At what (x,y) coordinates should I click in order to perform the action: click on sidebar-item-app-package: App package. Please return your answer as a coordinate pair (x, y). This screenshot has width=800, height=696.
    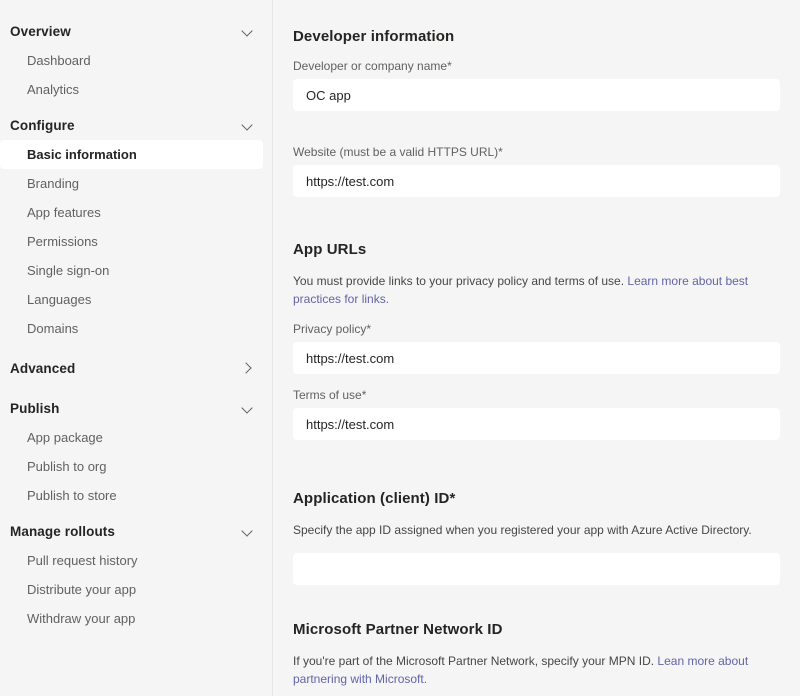
    Looking at the image, I should click on (131, 437).